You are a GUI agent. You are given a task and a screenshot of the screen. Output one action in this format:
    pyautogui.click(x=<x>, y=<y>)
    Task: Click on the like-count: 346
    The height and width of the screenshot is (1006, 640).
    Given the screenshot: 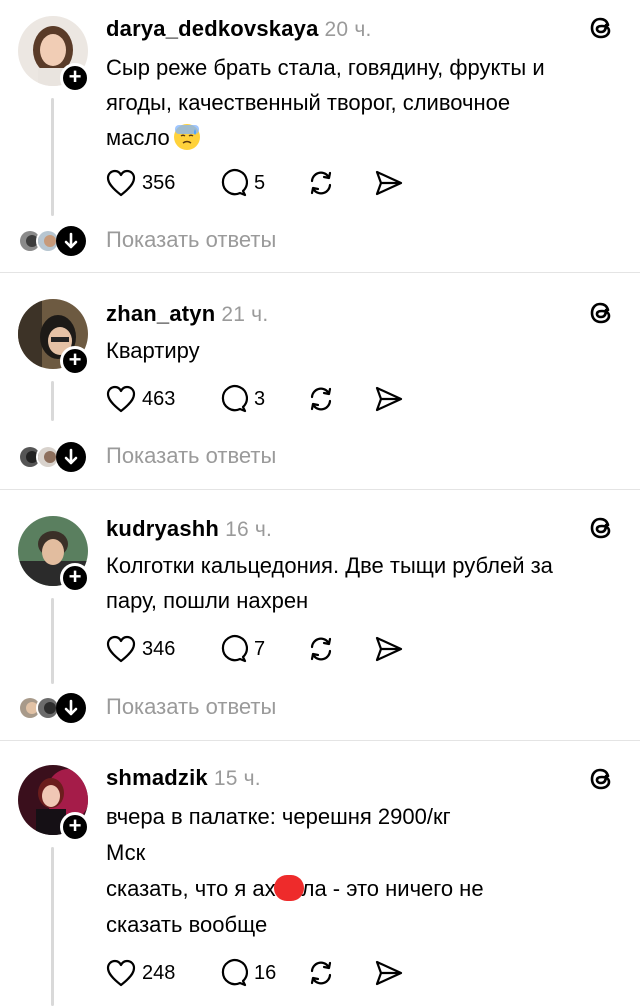 What is the action you would take?
    pyautogui.click(x=159, y=648)
    